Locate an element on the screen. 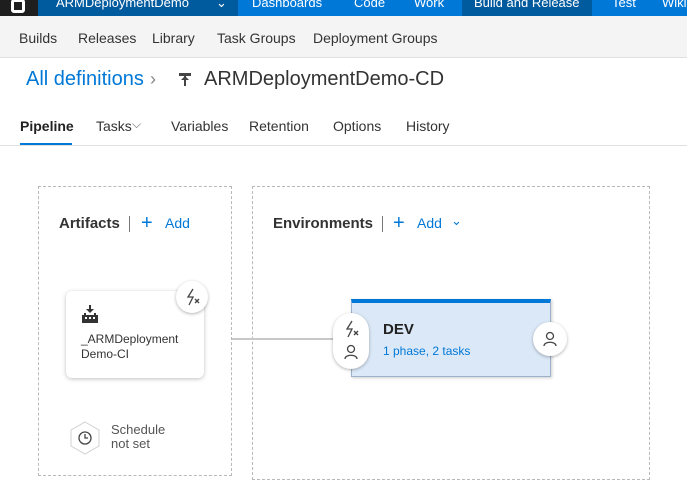 This screenshot has height=480, width=687. active-tab-indicator is located at coordinates (46, 144).